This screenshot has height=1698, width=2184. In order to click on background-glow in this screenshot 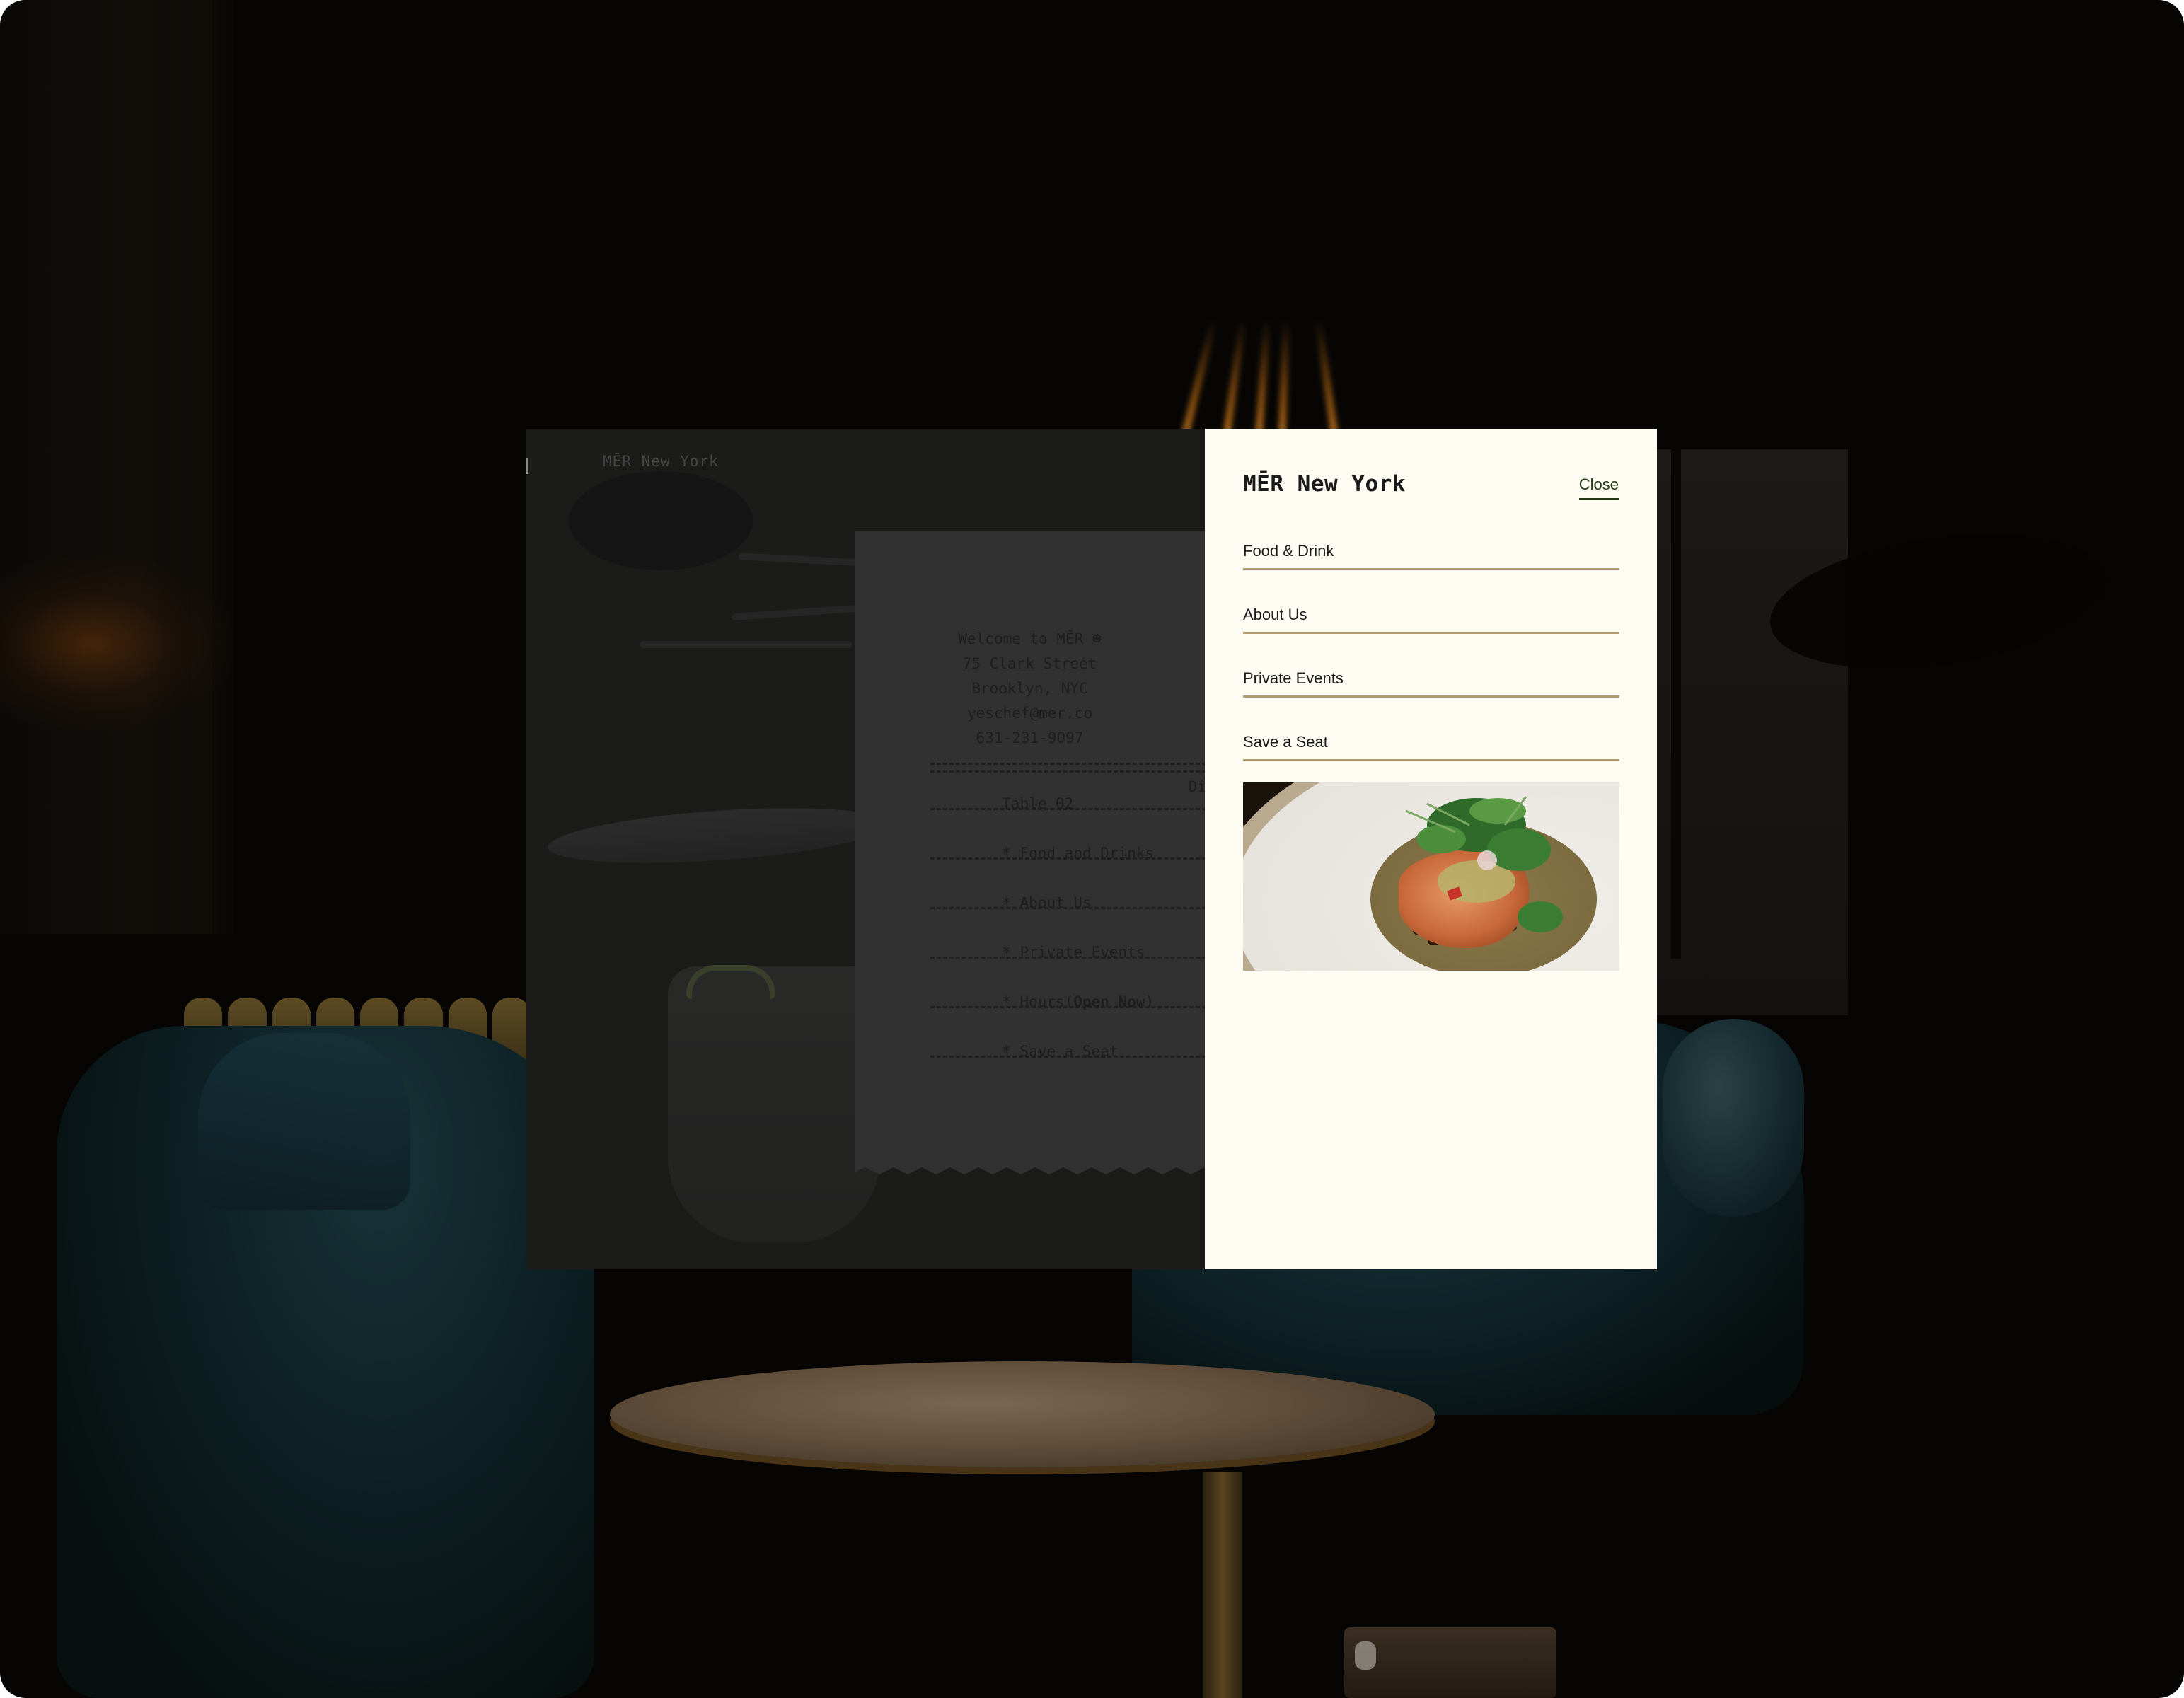, I will do `click(120, 644)`.